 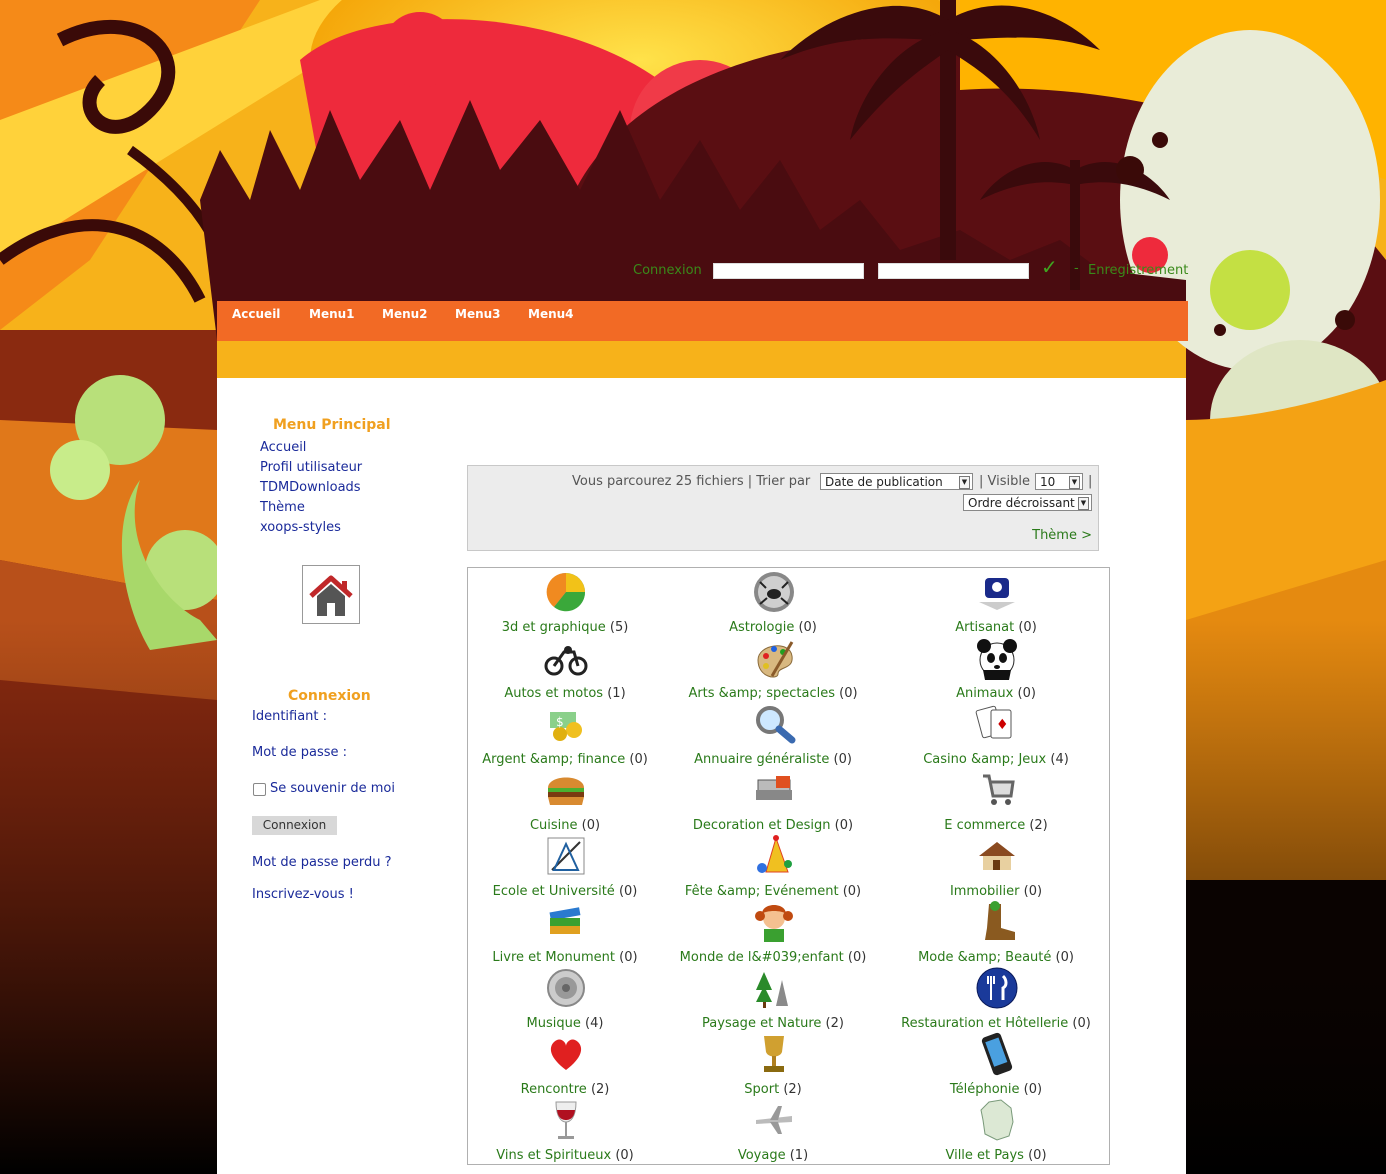 I want to click on sidebar-item-tdmdownloads: TDMDownloads, so click(x=310, y=487).